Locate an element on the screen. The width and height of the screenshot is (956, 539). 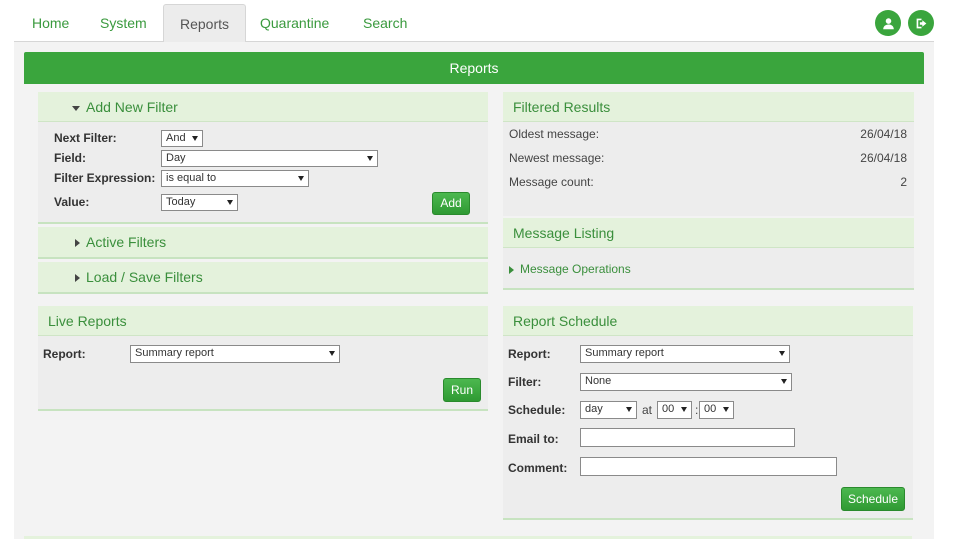
active-filters-panel: Active Filters is located at coordinates (263, 243).